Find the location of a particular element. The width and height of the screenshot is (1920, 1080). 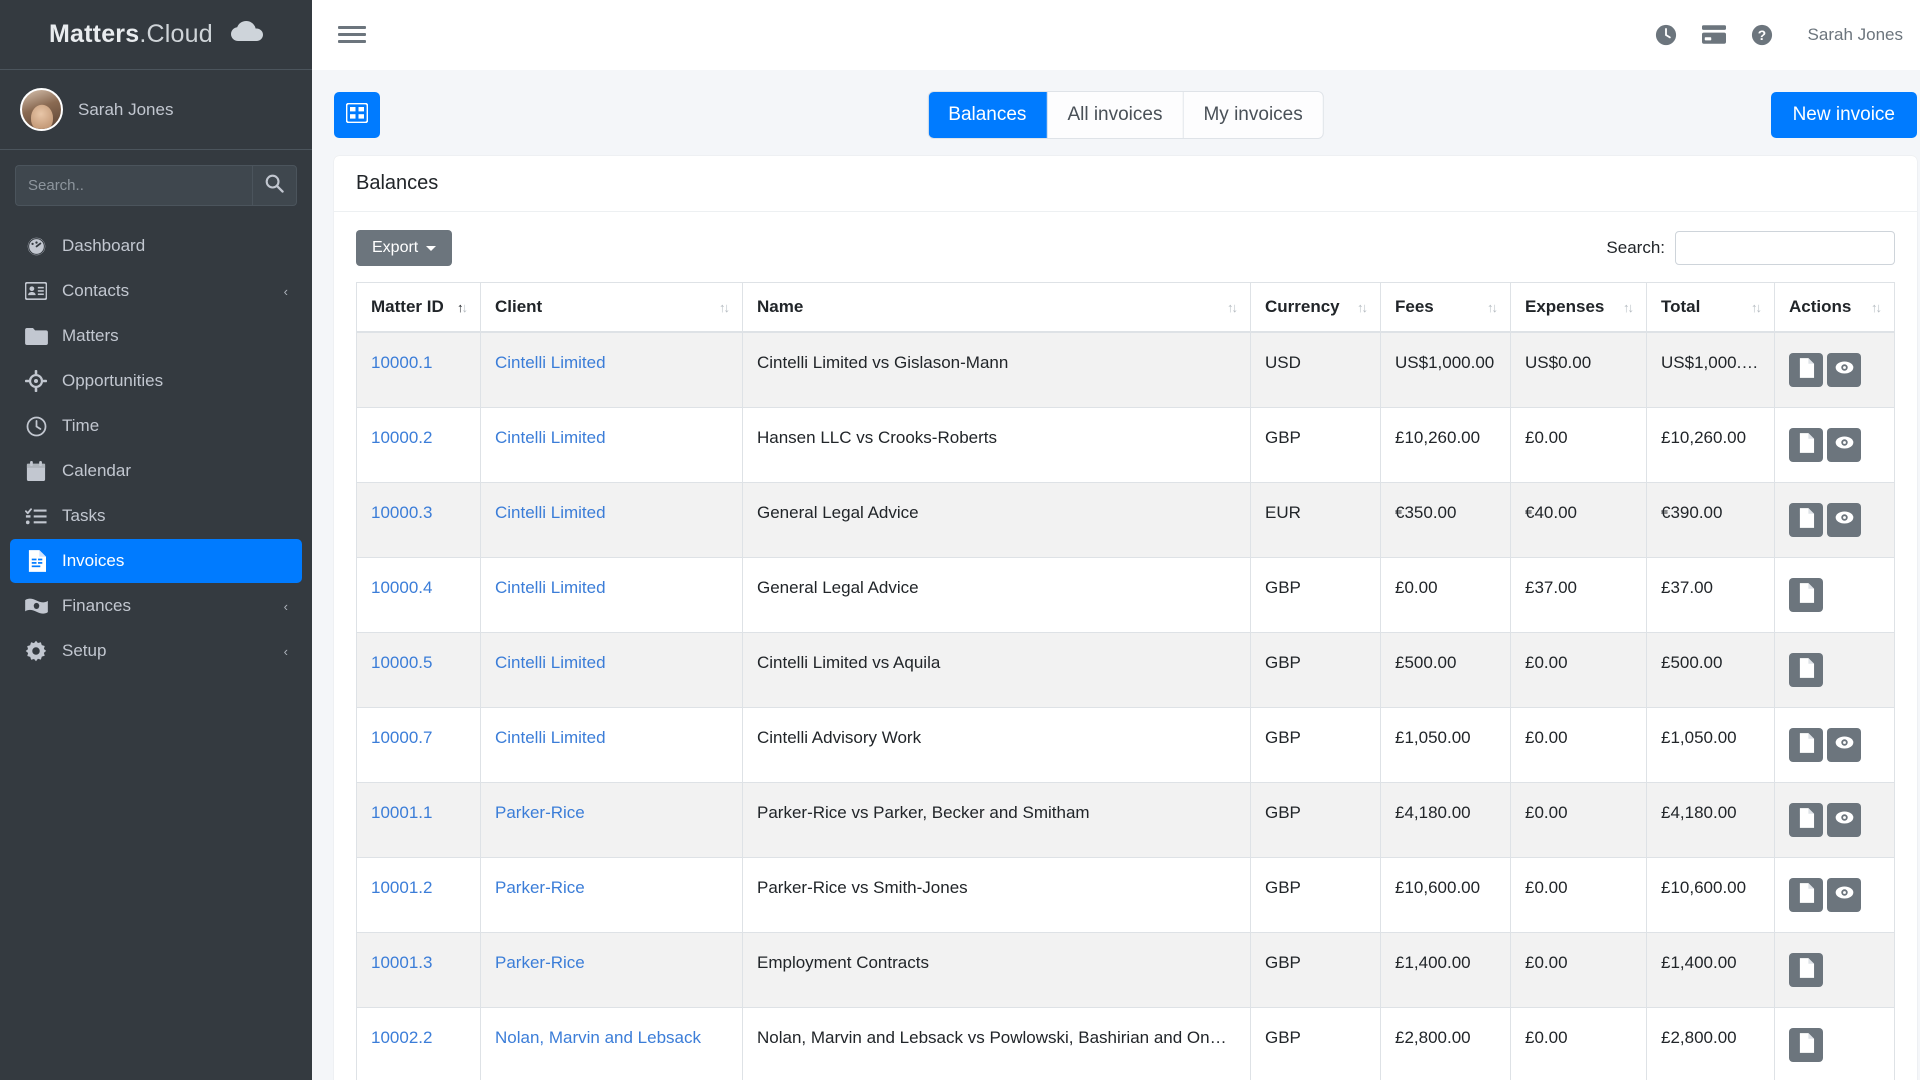

column-header-expenses: Expenses ↑↓ is located at coordinates (1578, 307).